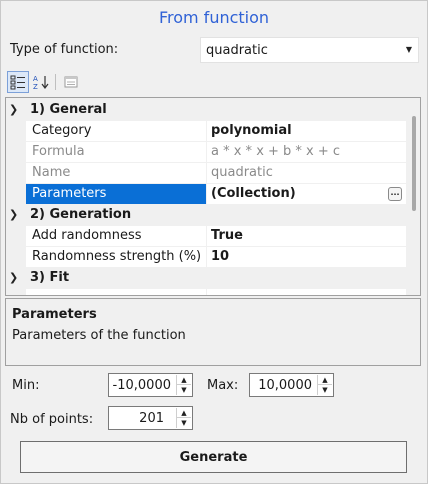  I want to click on property-row-formula: Formula a * x * x + b * x + c, so click(206, 152).